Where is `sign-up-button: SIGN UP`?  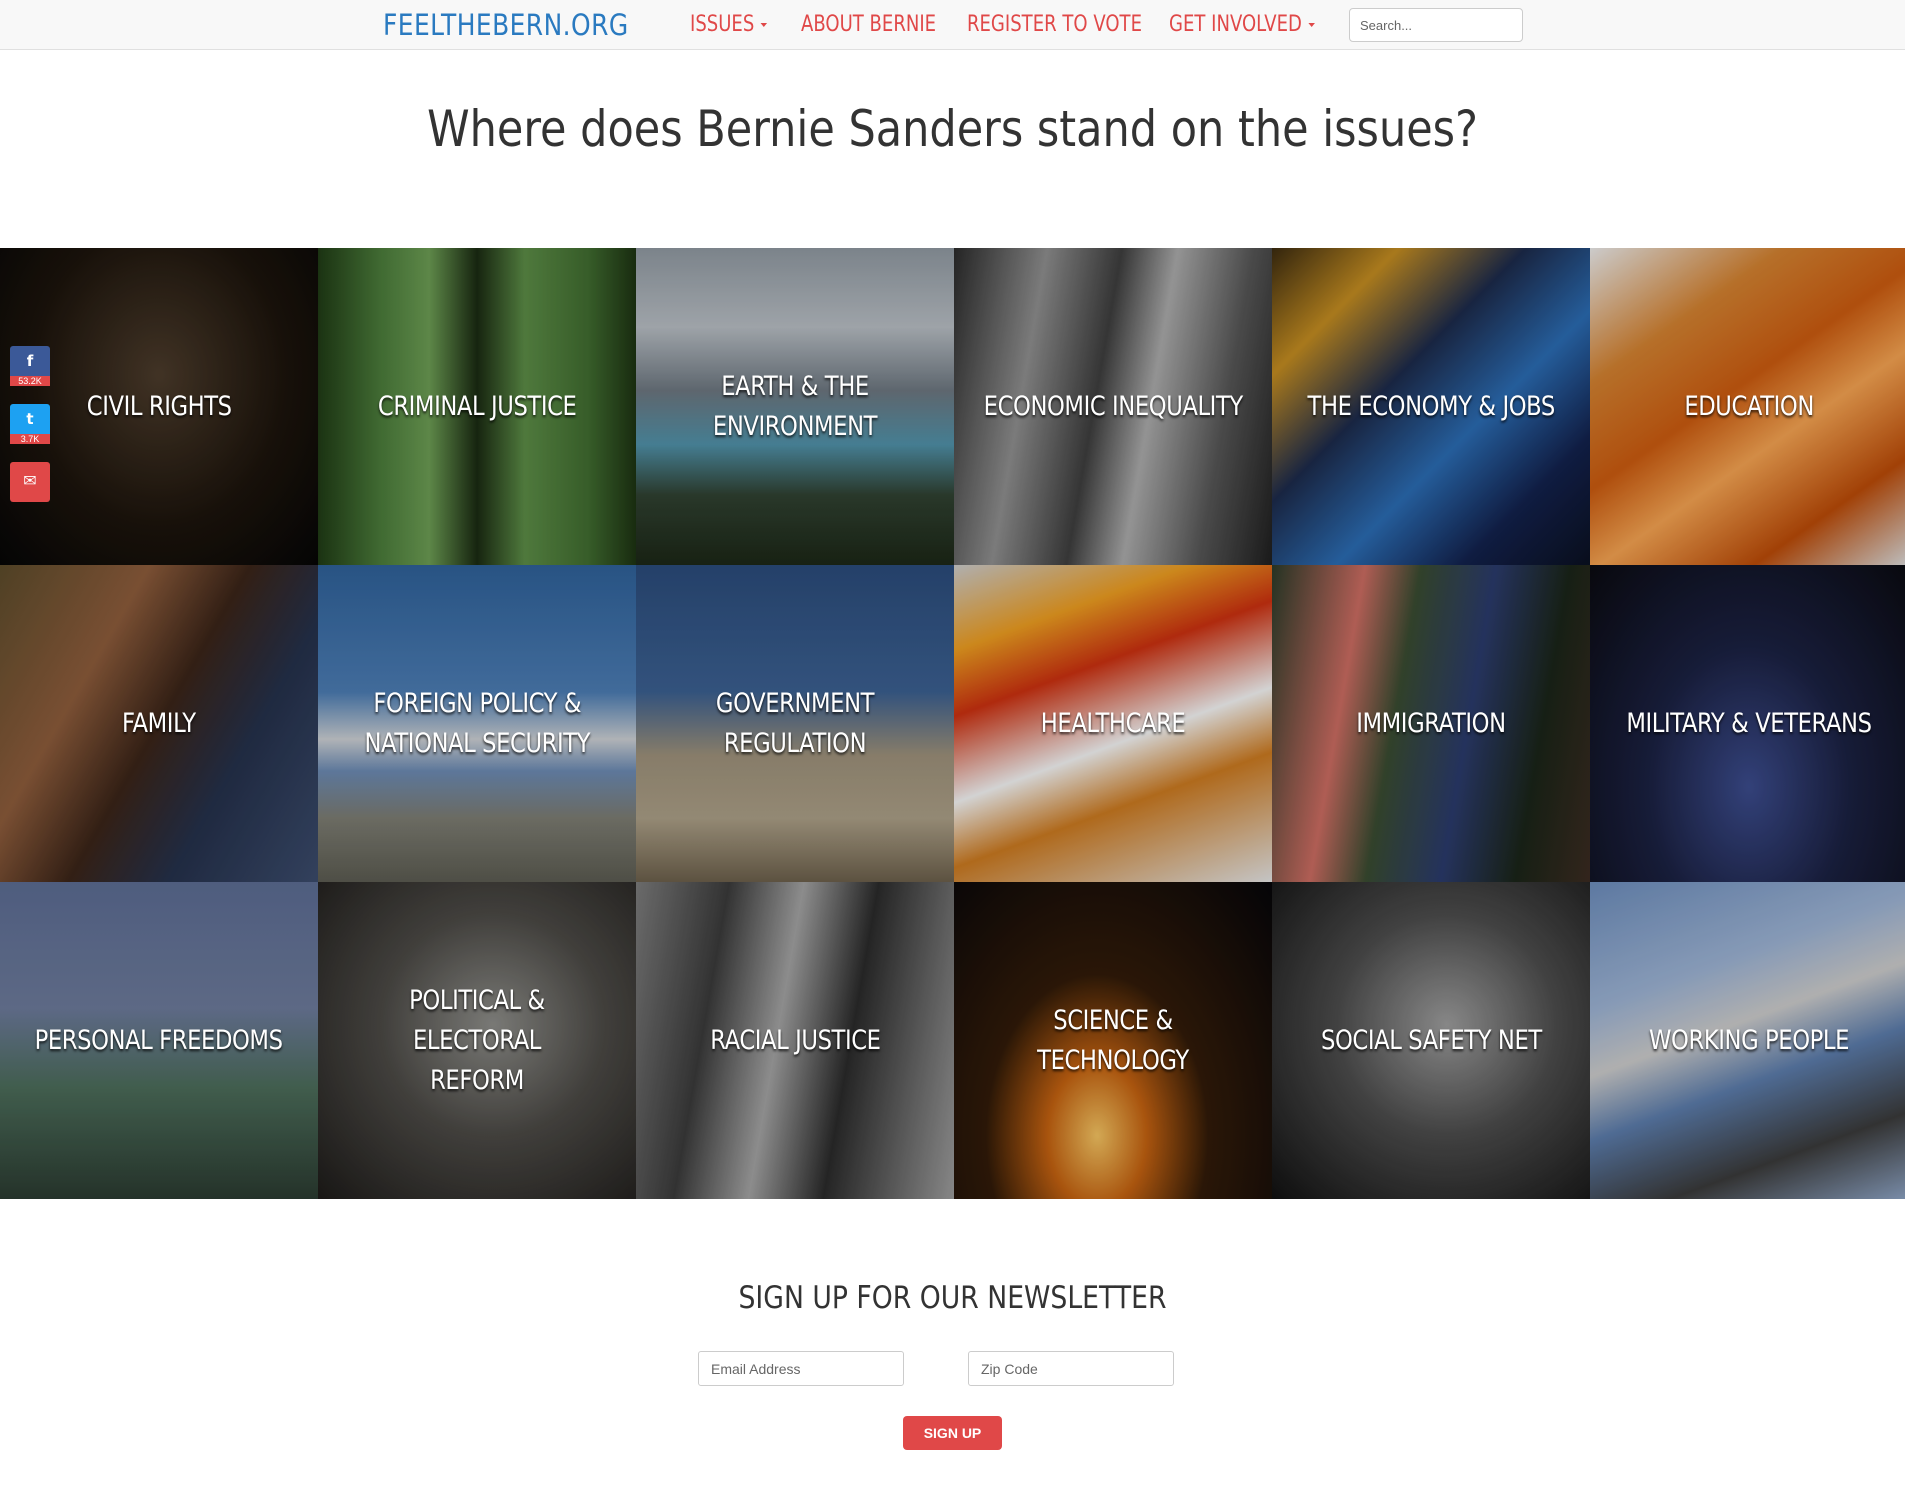 sign-up-button: SIGN UP is located at coordinates (952, 1433).